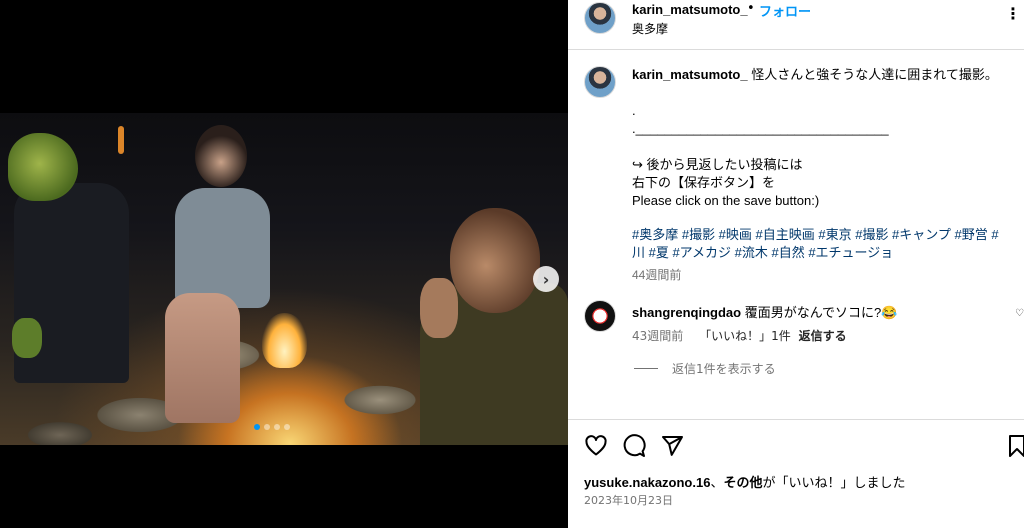 The width and height of the screenshot is (1024, 528). What do you see at coordinates (823, 336) in the screenshot?
I see `reply-button: 返信する` at bounding box center [823, 336].